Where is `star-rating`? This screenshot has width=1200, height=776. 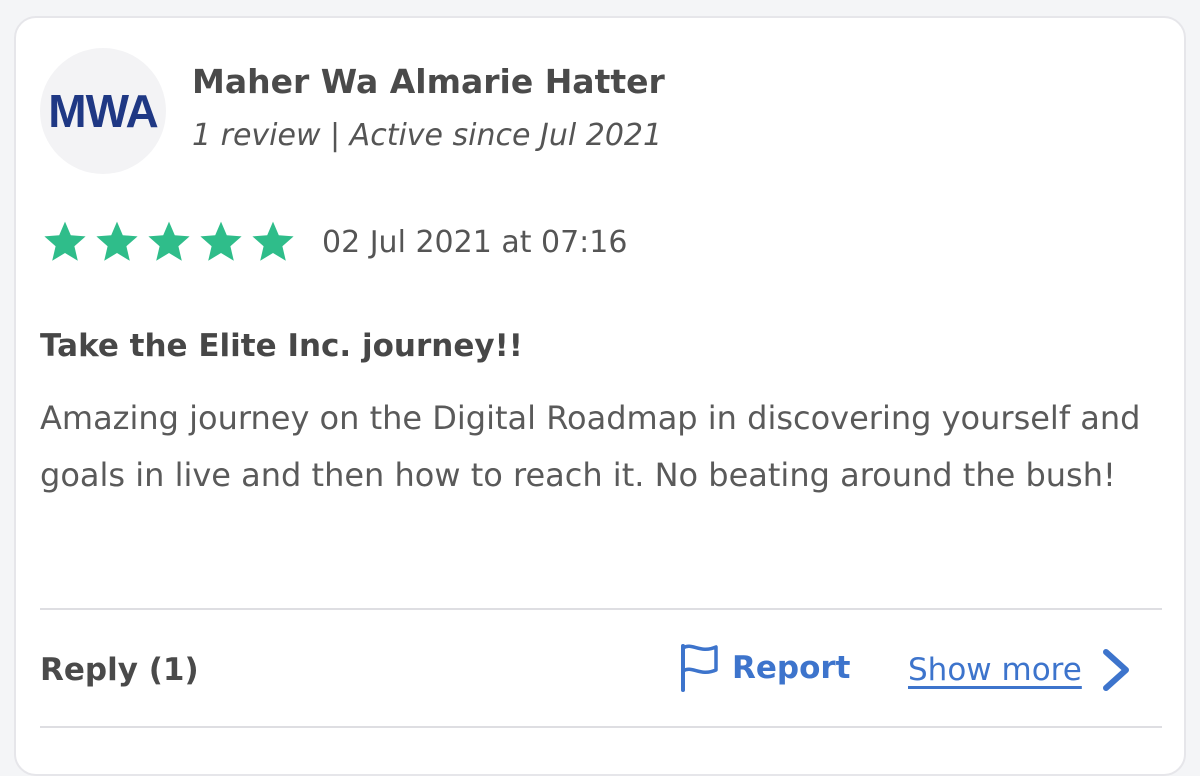
star-rating is located at coordinates (169, 242).